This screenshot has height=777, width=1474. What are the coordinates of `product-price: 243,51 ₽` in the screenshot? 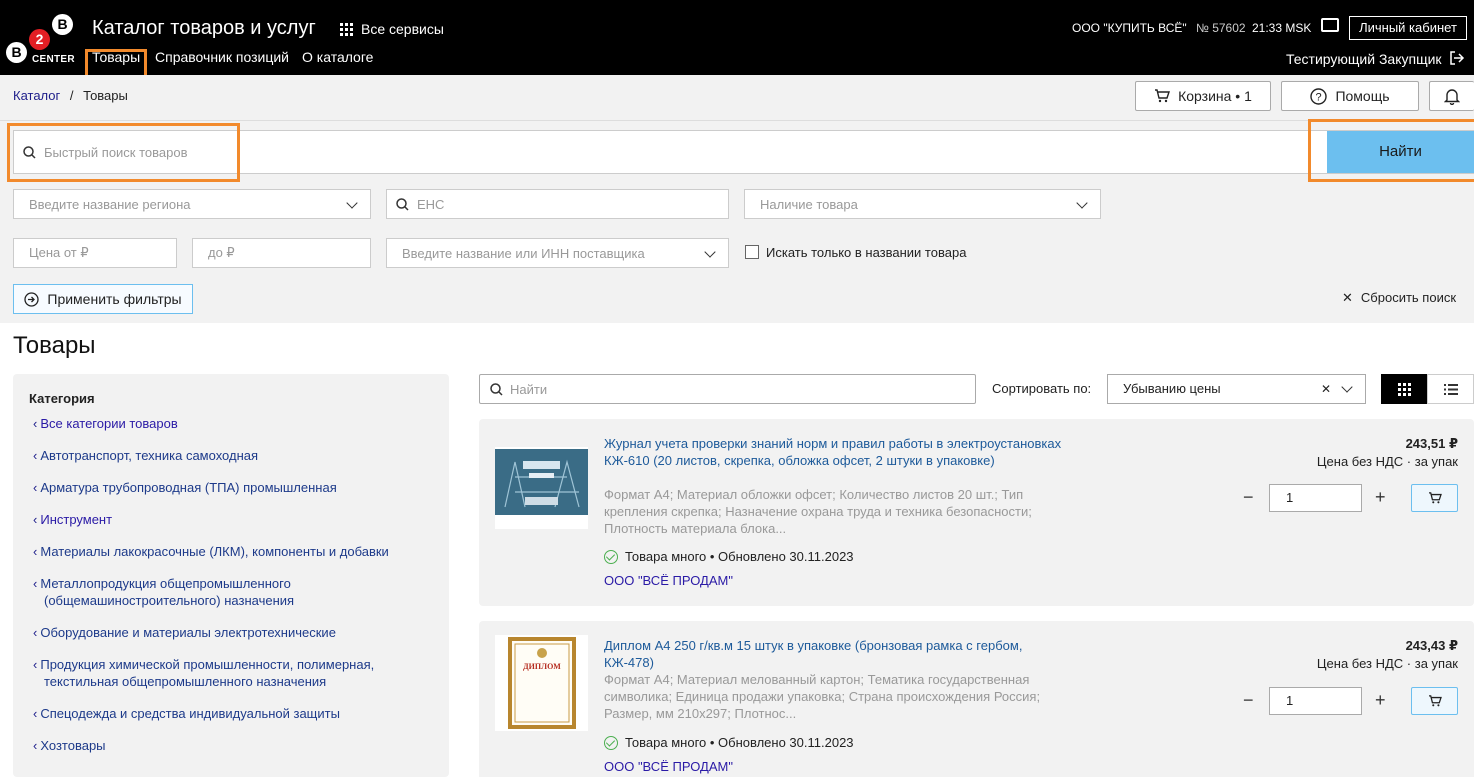 It's located at (1431, 443).